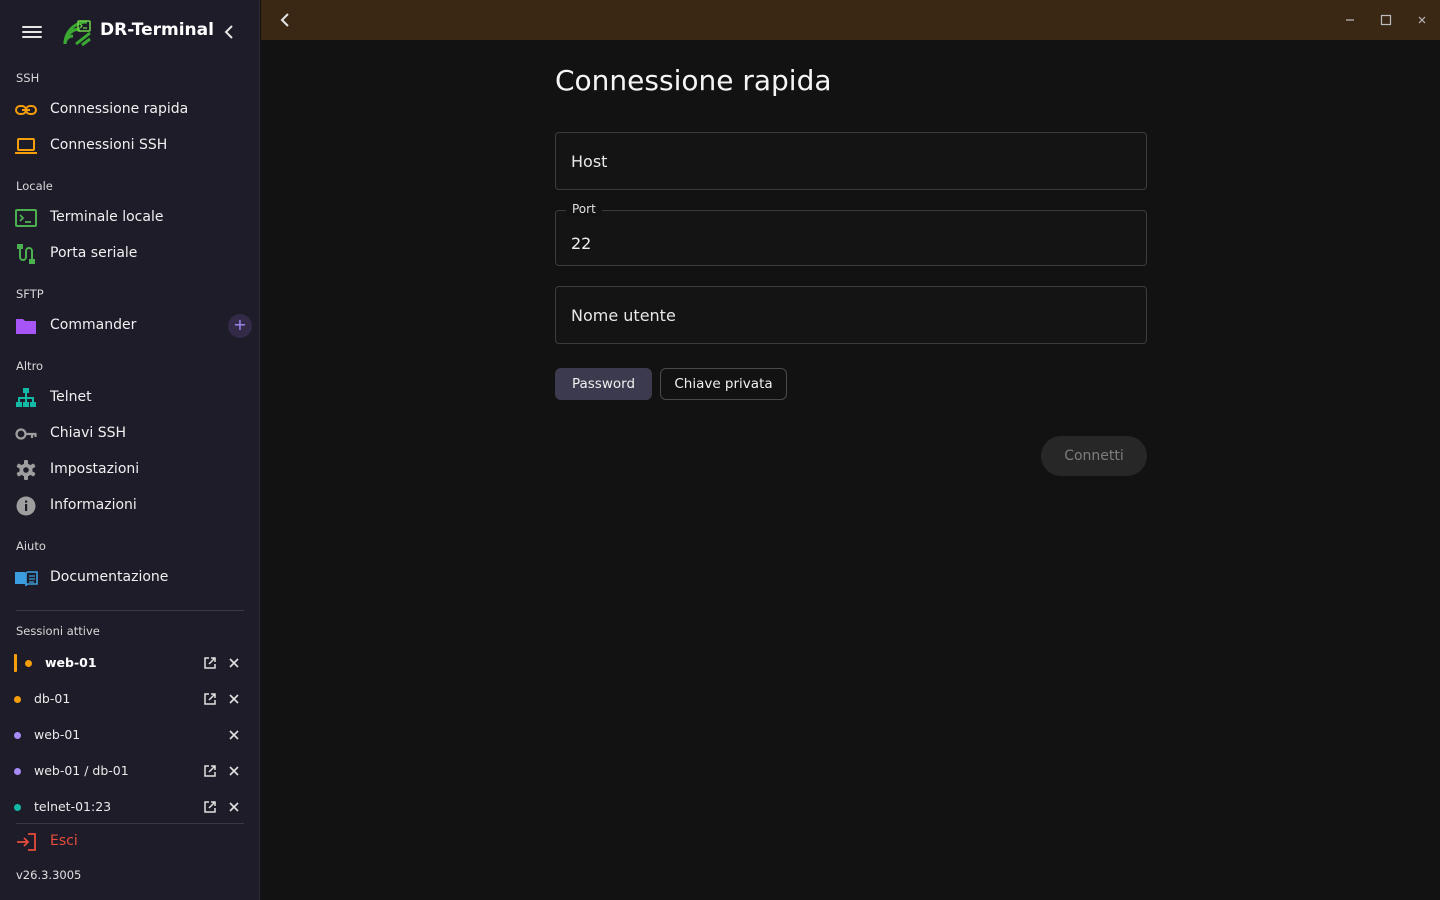 The image size is (1440, 900). What do you see at coordinates (73, 806) in the screenshot?
I see `session-name: telnet-01:23` at bounding box center [73, 806].